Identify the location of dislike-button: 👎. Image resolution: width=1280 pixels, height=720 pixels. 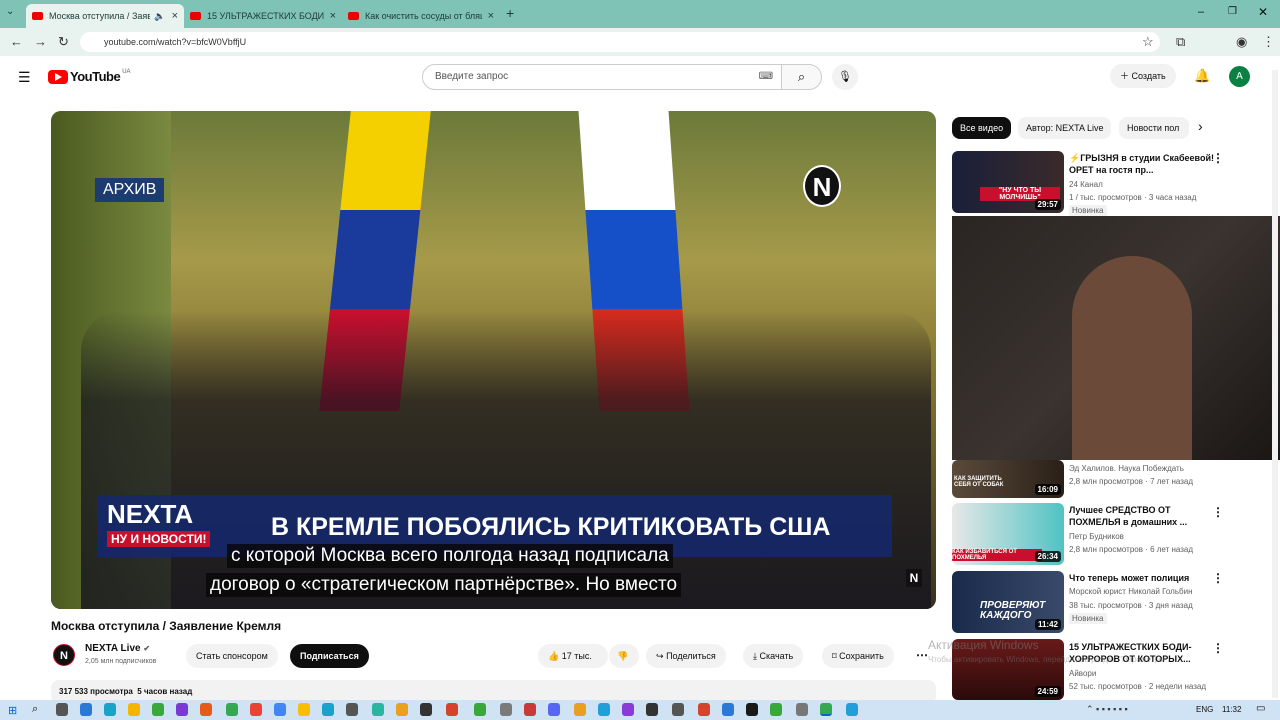
(624, 656).